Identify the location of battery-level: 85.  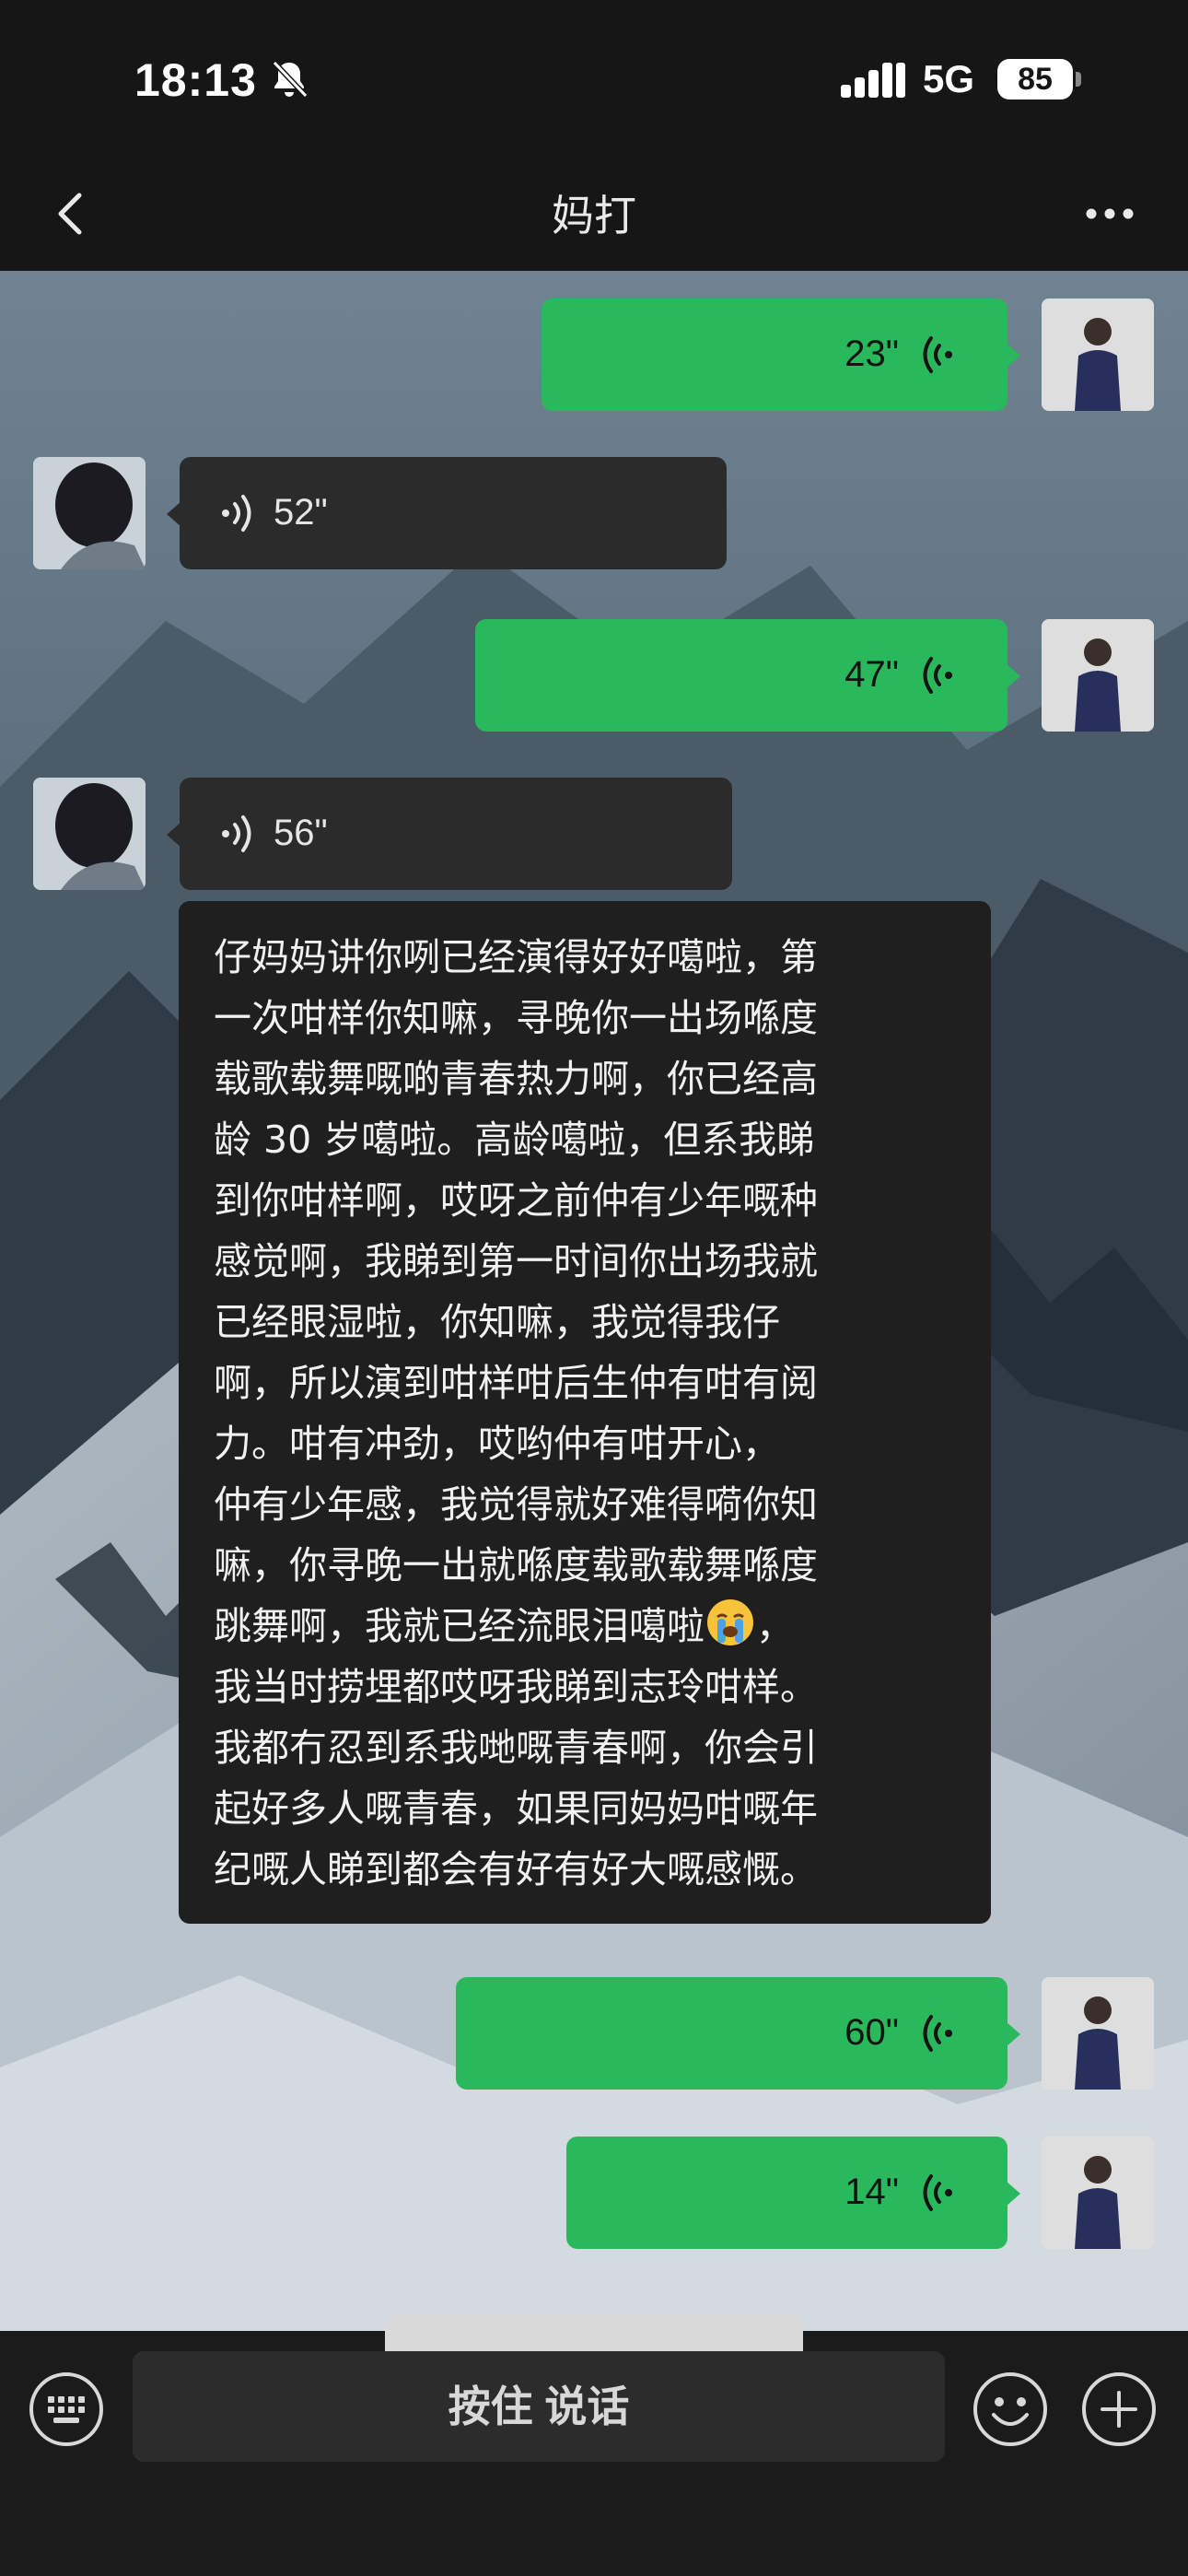
(1035, 79).